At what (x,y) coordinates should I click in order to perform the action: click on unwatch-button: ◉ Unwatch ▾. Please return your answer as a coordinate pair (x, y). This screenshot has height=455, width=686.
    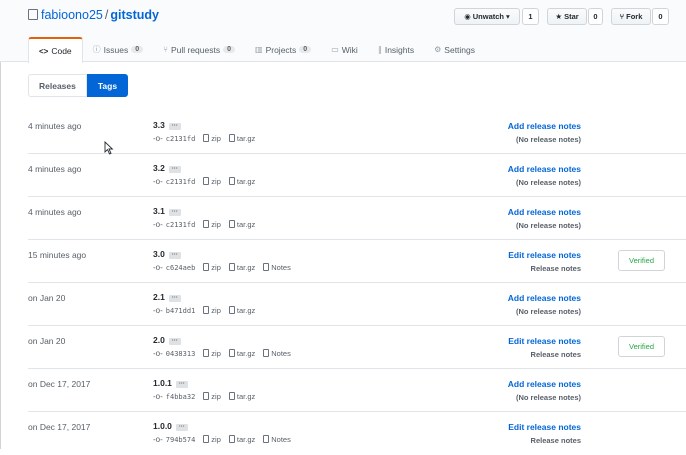
    Looking at the image, I should click on (487, 16).